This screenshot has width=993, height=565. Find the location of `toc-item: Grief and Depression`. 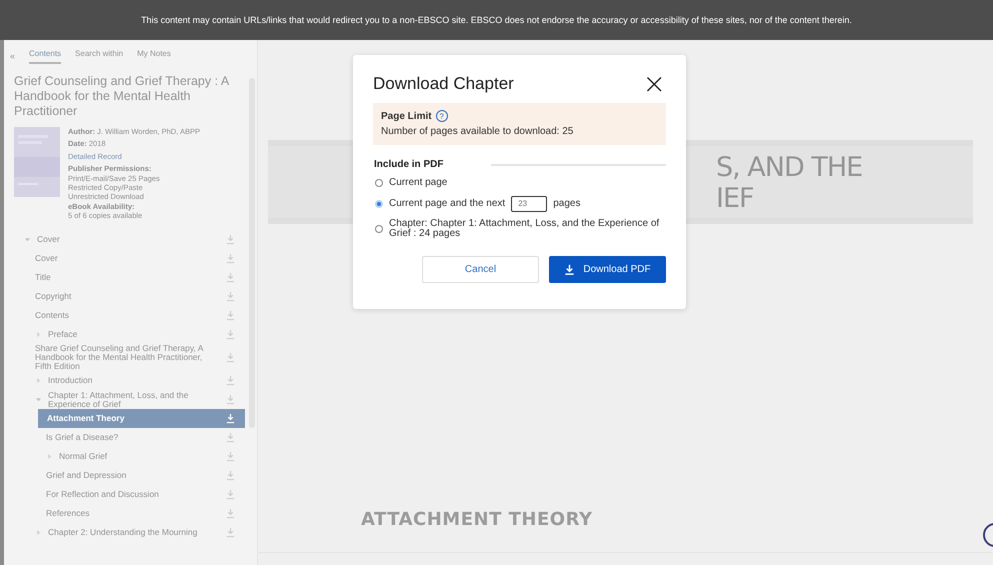

toc-item: Grief and Depression is located at coordinates (124, 476).